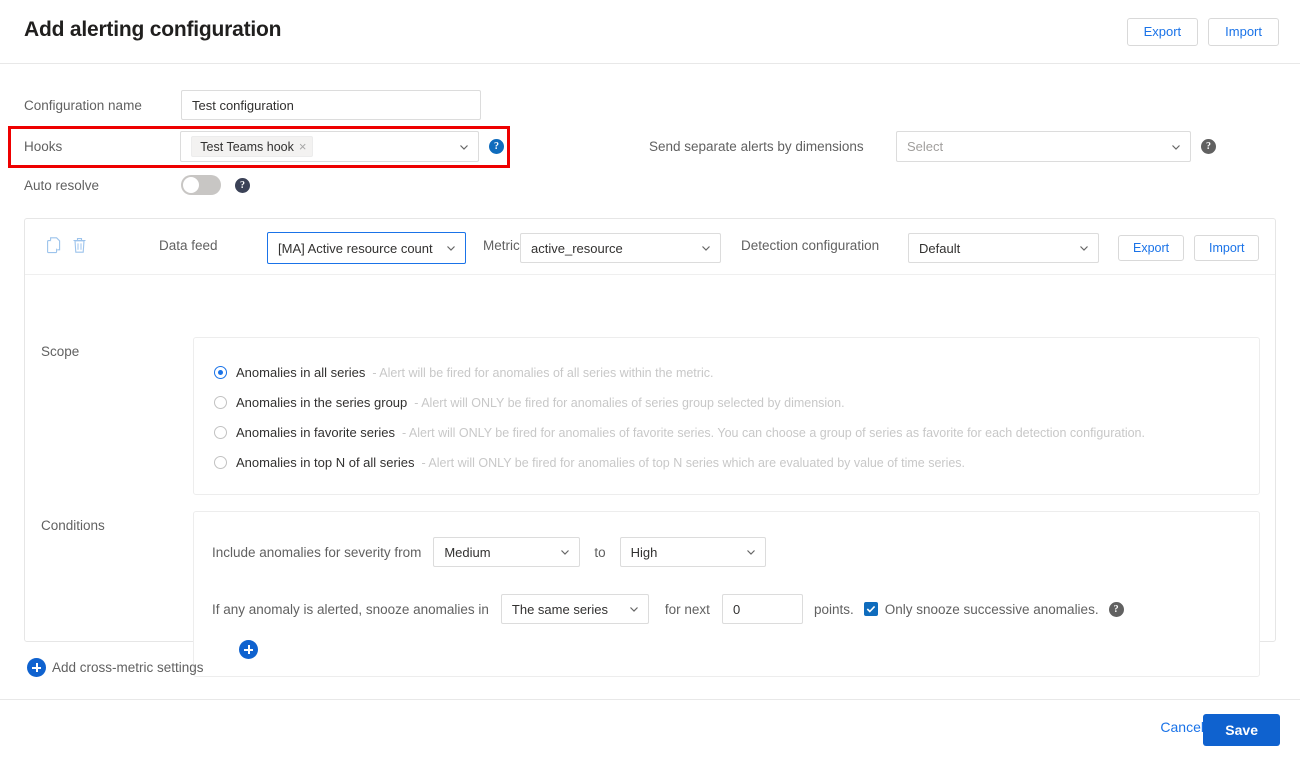 The height and width of the screenshot is (757, 1300). I want to click on send-separate-alerts-label: Send separate alerts by dimensions, so click(756, 146).